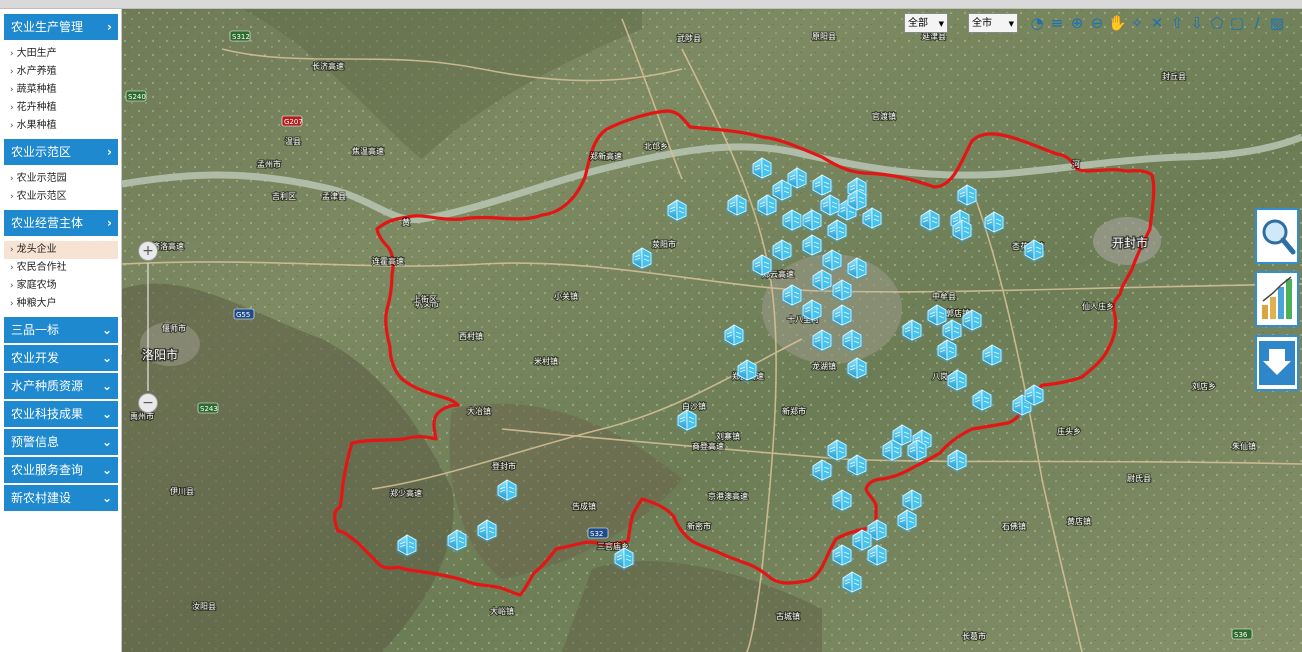 The image size is (1302, 652). I want to click on top-strip, so click(651, 4).